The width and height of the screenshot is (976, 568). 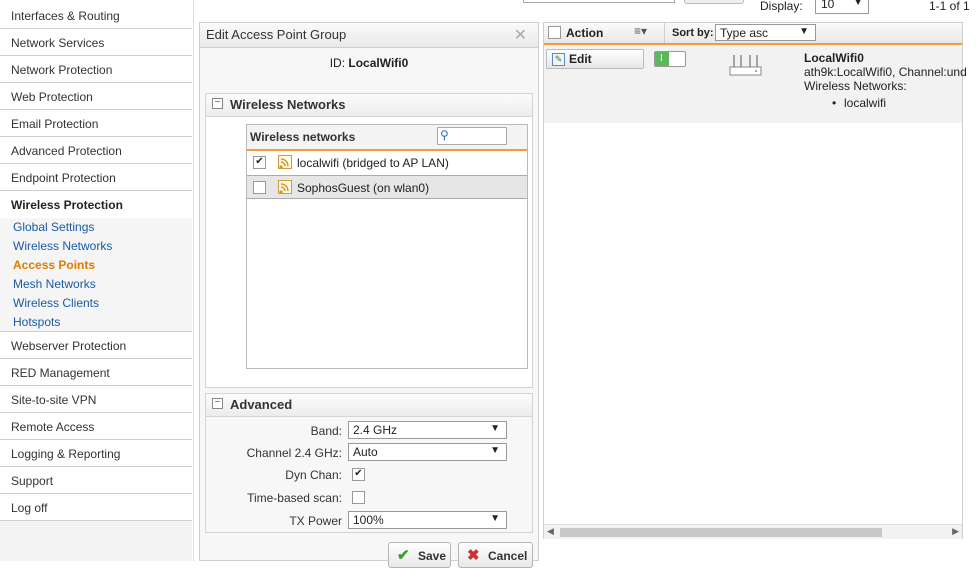 I want to click on sidebar-item-webserver-protection: Webserver Protection, so click(x=96, y=346).